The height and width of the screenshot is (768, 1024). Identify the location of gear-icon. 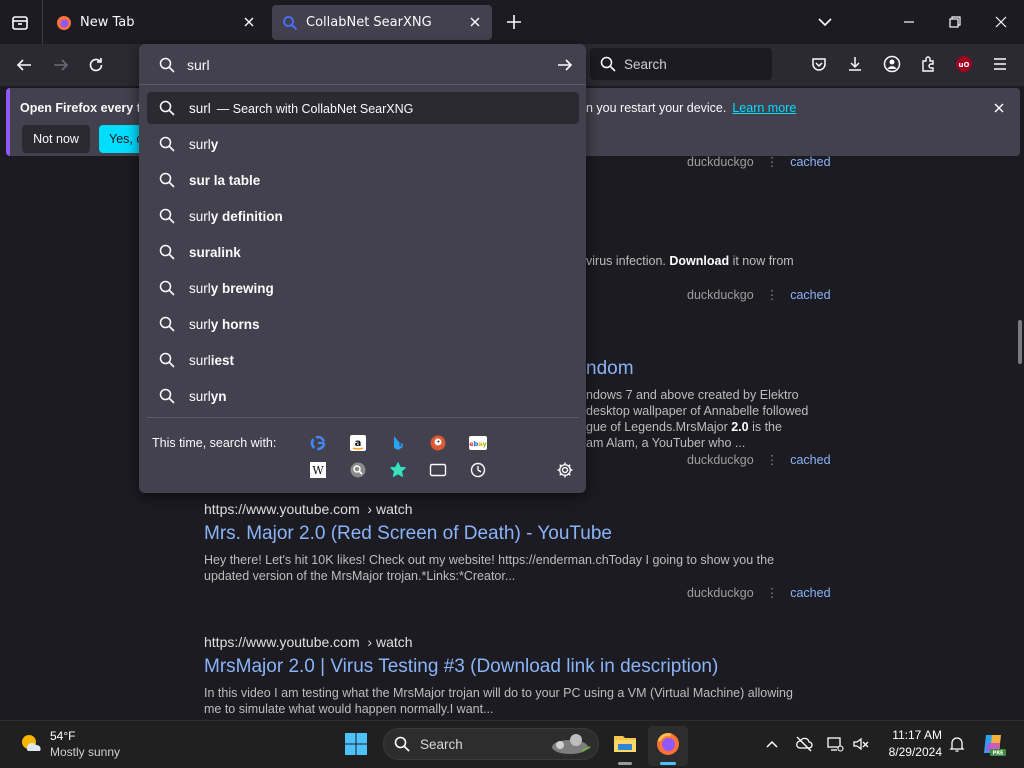
(565, 470).